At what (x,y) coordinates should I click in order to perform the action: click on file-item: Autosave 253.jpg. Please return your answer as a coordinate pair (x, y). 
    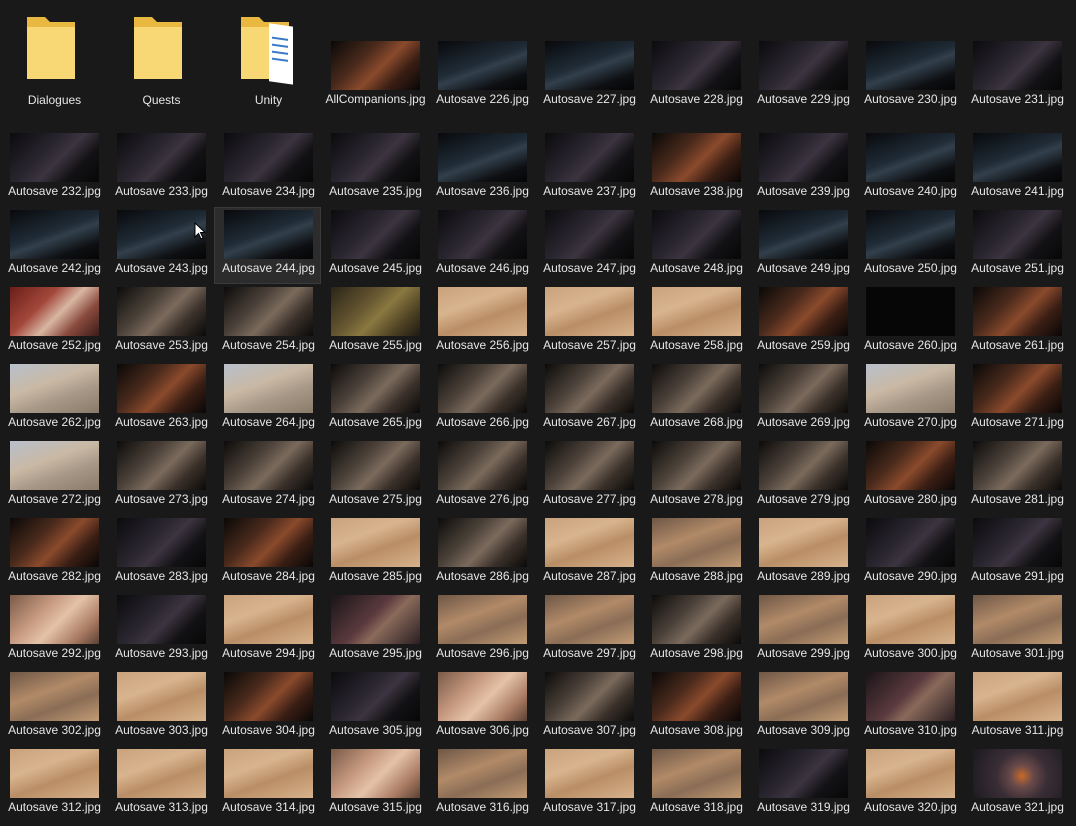
    Looking at the image, I should click on (160, 322).